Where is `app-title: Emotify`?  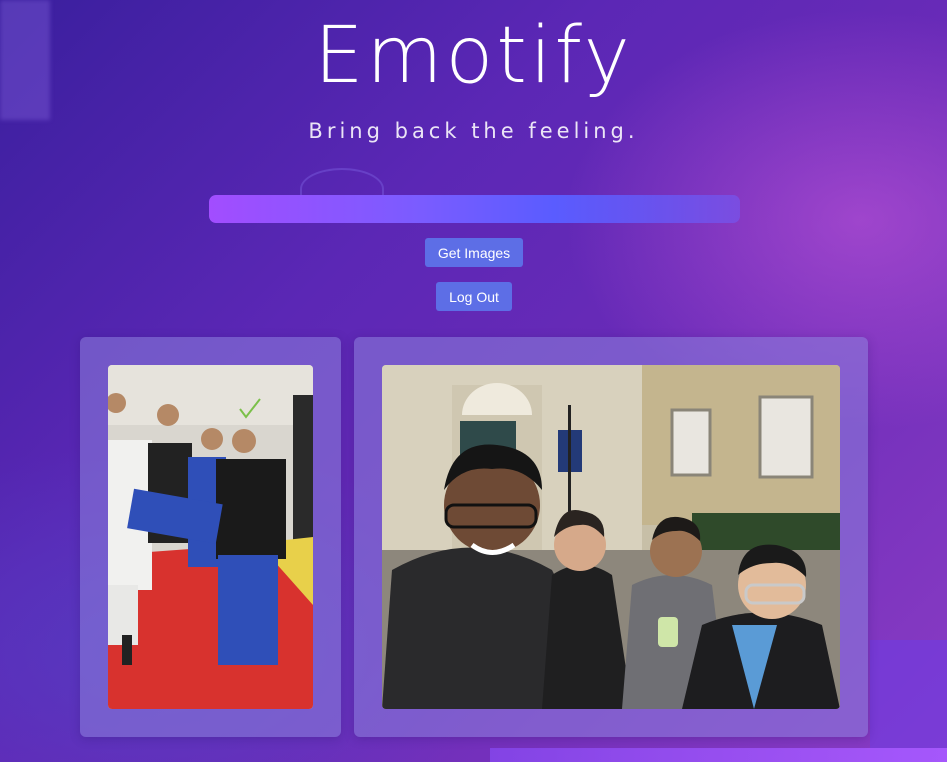
app-title: Emotify is located at coordinates (473, 56).